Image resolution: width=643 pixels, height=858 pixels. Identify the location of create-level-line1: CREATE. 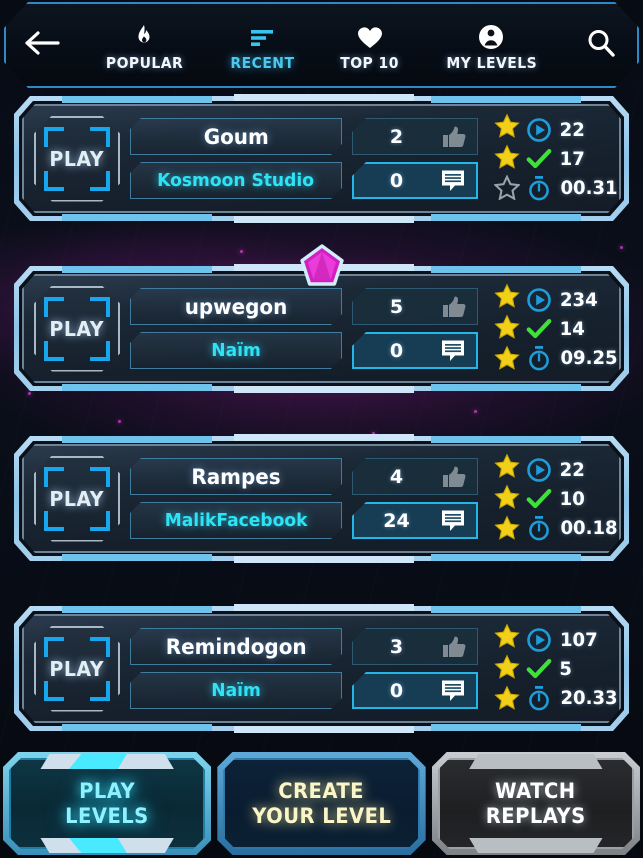
(321, 790).